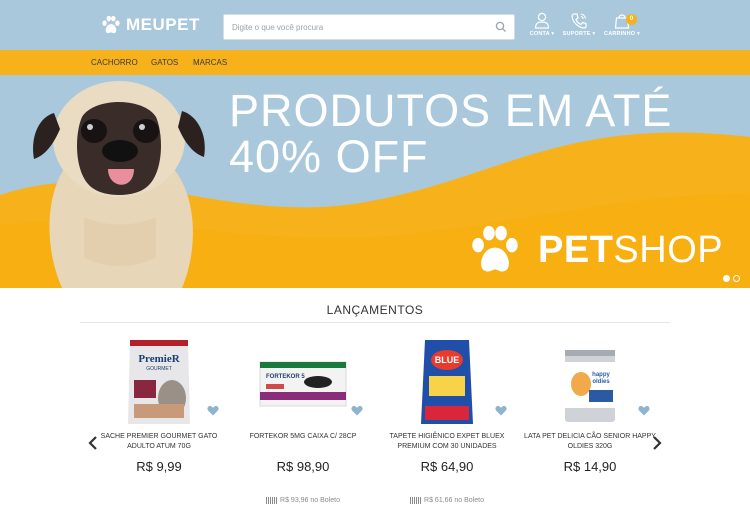 The height and width of the screenshot is (510, 750). I want to click on petshop-logo: PETSHOP, so click(594, 250).